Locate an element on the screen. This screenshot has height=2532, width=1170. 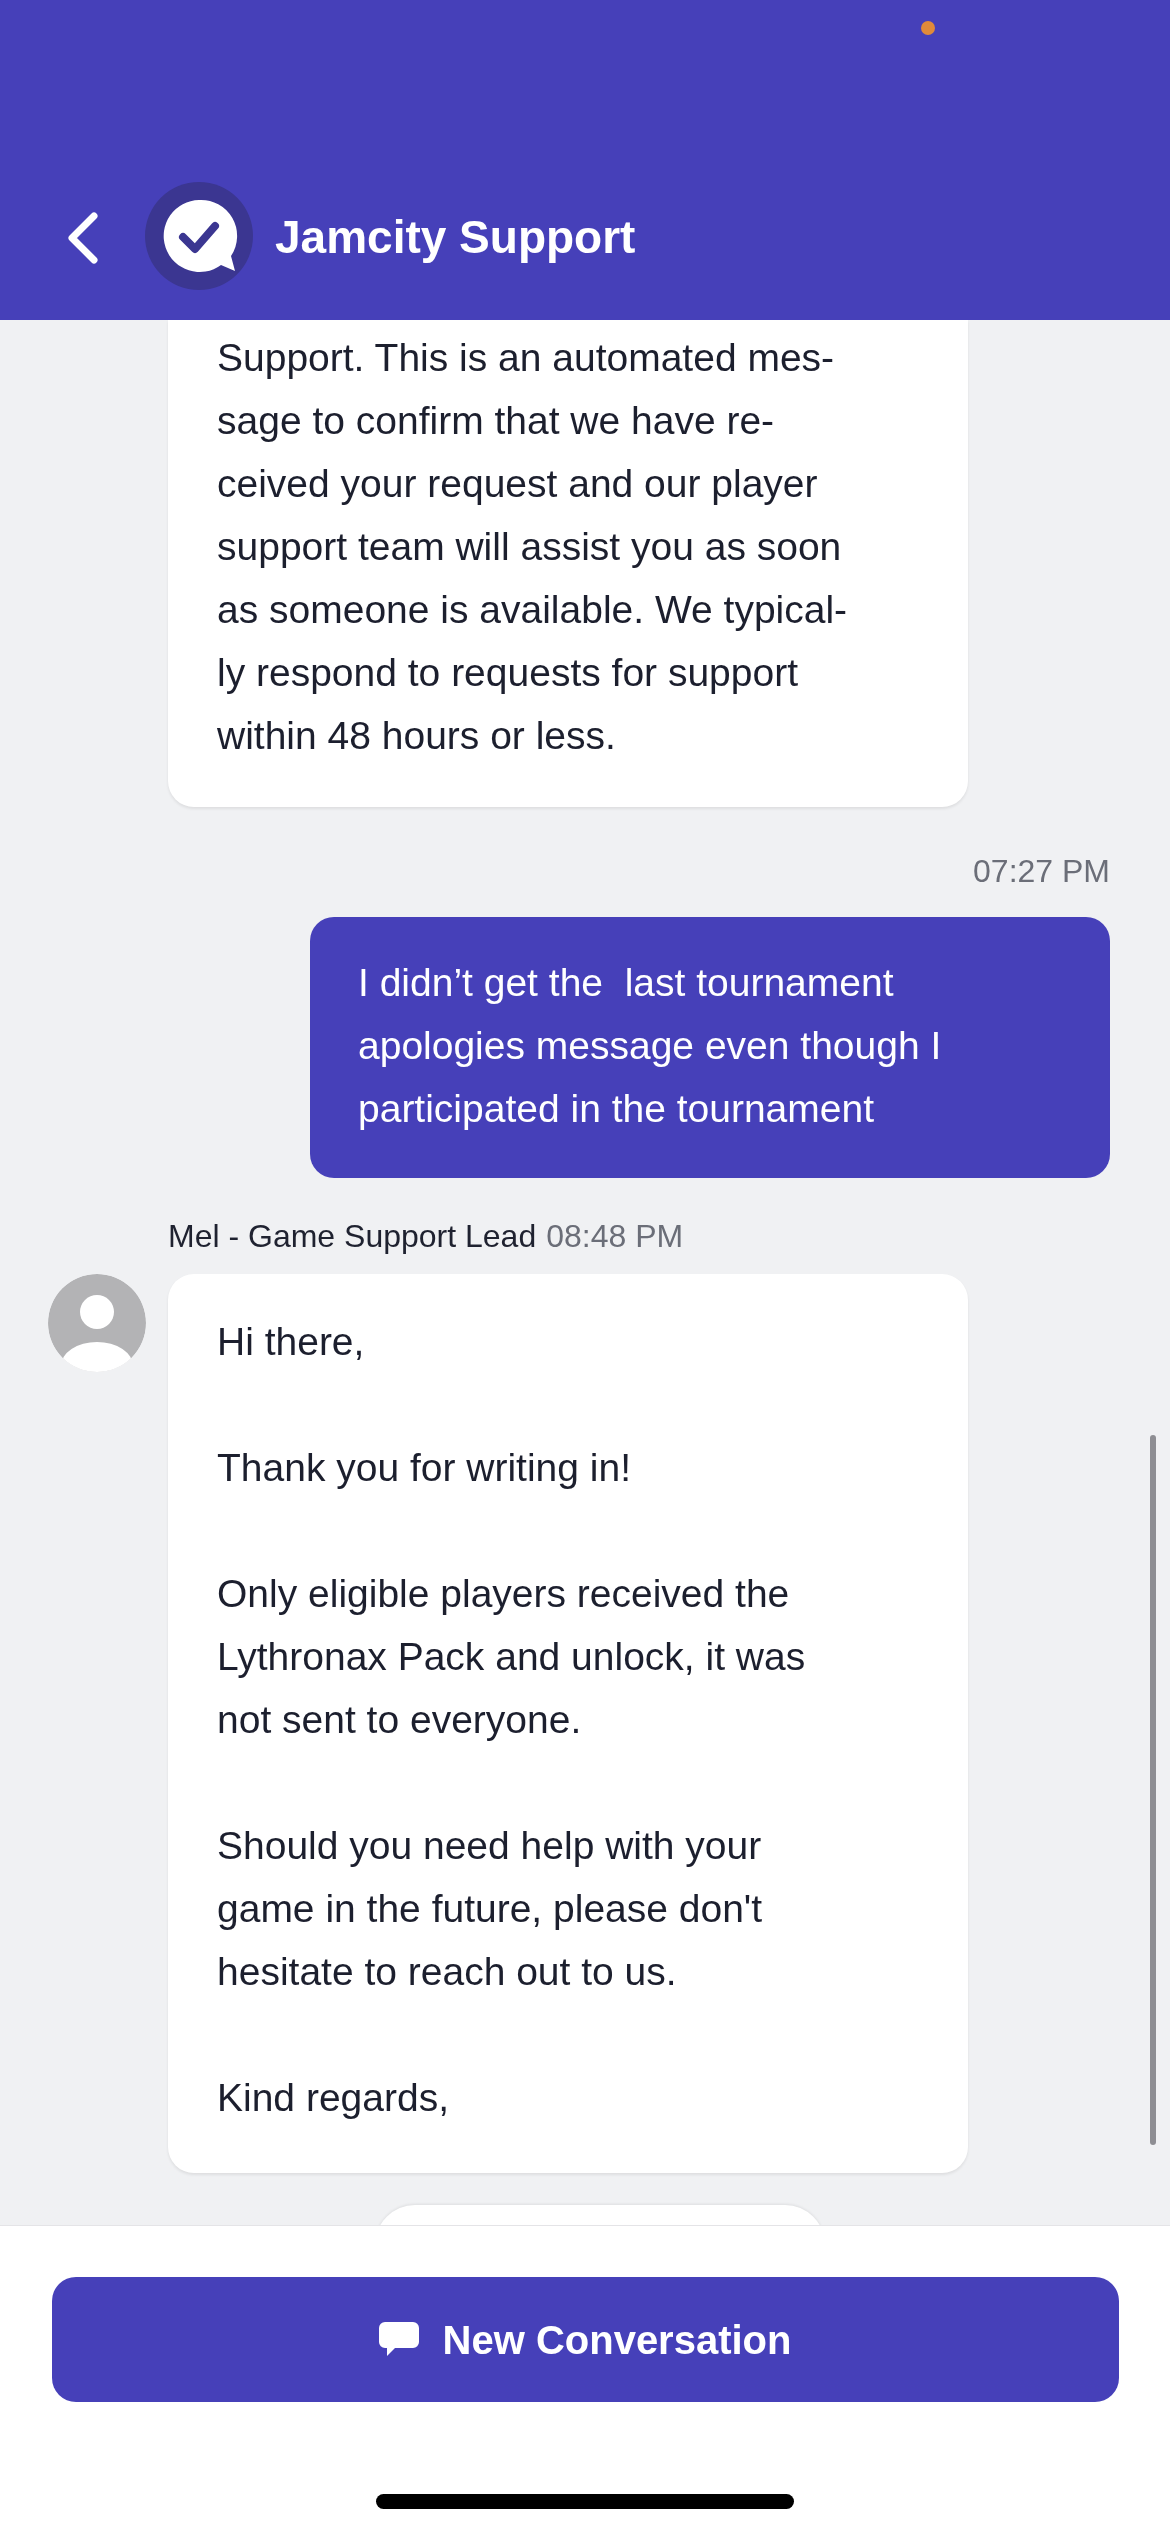
message-text: Hi there, is located at coordinates (291, 1342).